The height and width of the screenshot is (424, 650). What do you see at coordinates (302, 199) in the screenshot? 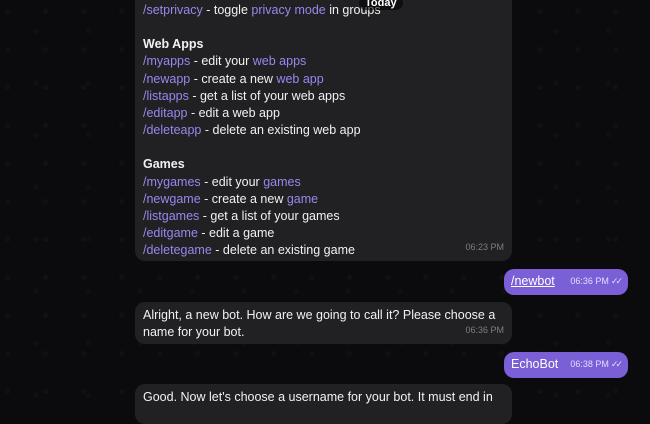
I see `inline-link: game` at bounding box center [302, 199].